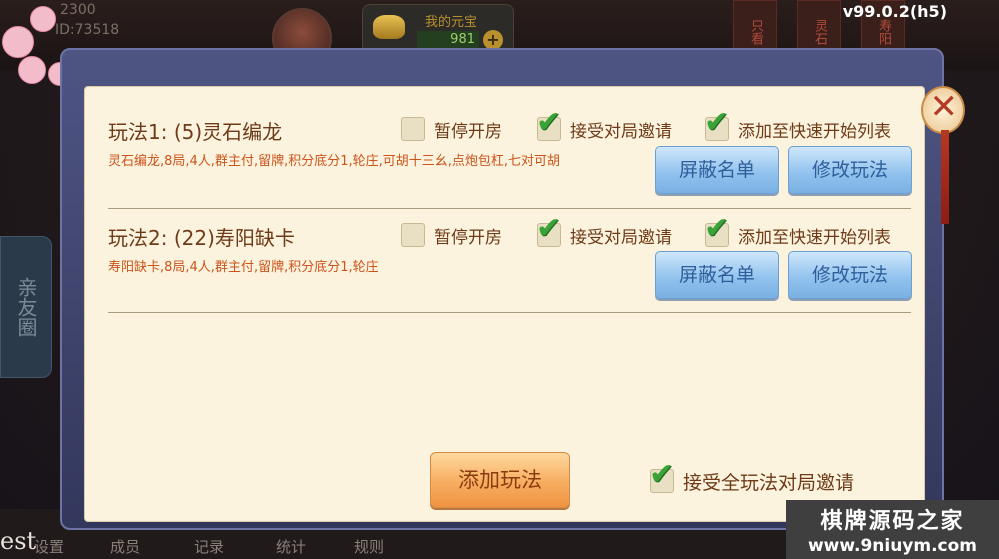 Image resolution: width=999 pixels, height=559 pixels. What do you see at coordinates (500, 480) in the screenshot?
I see `add-rule-button: 添加玩法` at bounding box center [500, 480].